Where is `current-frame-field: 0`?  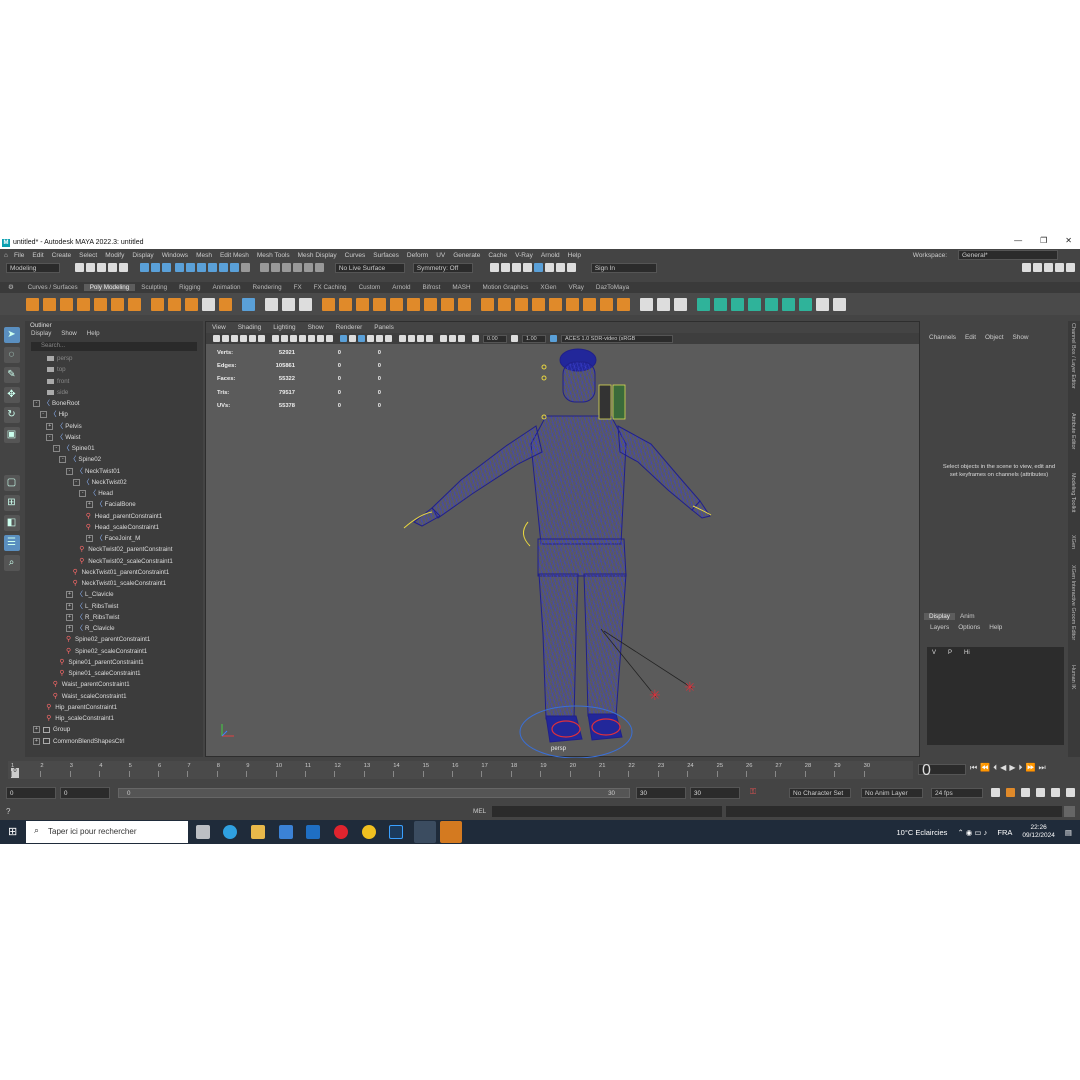
current-frame-field: 0 is located at coordinates (942, 771).